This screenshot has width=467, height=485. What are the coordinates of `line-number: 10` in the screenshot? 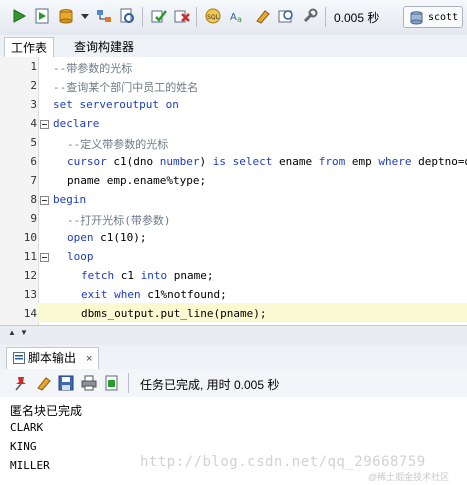 It's located at (30, 237).